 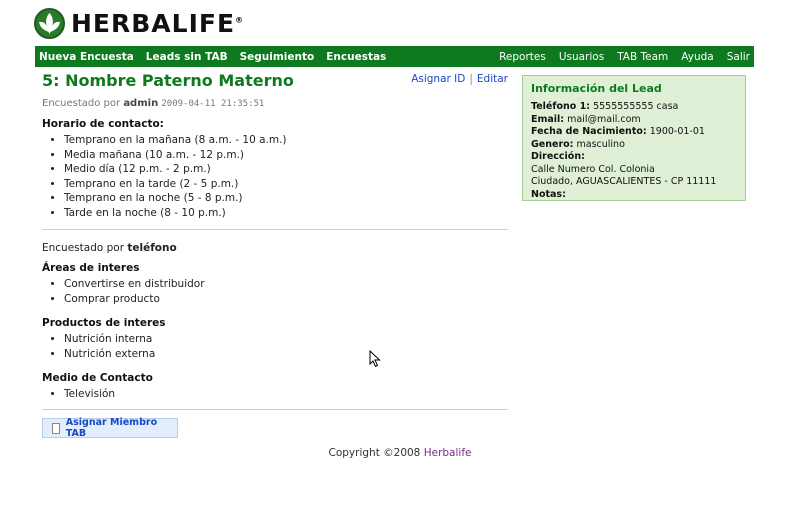 I want to click on gender-label: Genero:, so click(x=552, y=144).